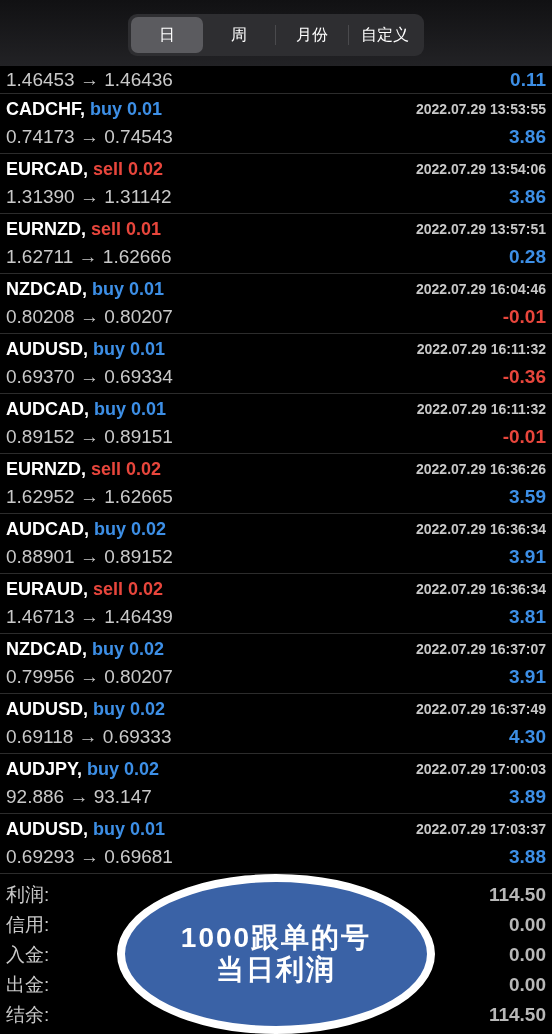 This screenshot has width=552, height=1034. I want to click on callout-text: 当日利润, so click(276, 970).